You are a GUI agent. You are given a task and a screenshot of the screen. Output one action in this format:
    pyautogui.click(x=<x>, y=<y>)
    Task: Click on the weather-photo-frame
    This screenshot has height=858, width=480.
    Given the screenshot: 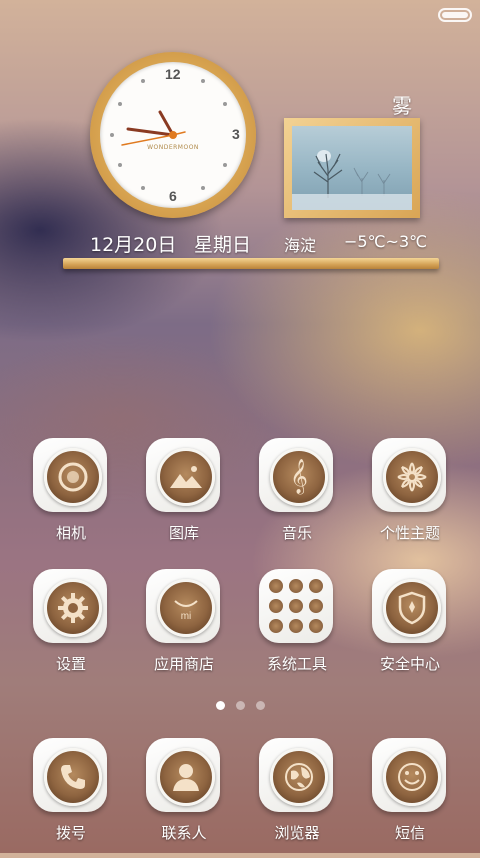 What is the action you would take?
    pyautogui.click(x=352, y=168)
    